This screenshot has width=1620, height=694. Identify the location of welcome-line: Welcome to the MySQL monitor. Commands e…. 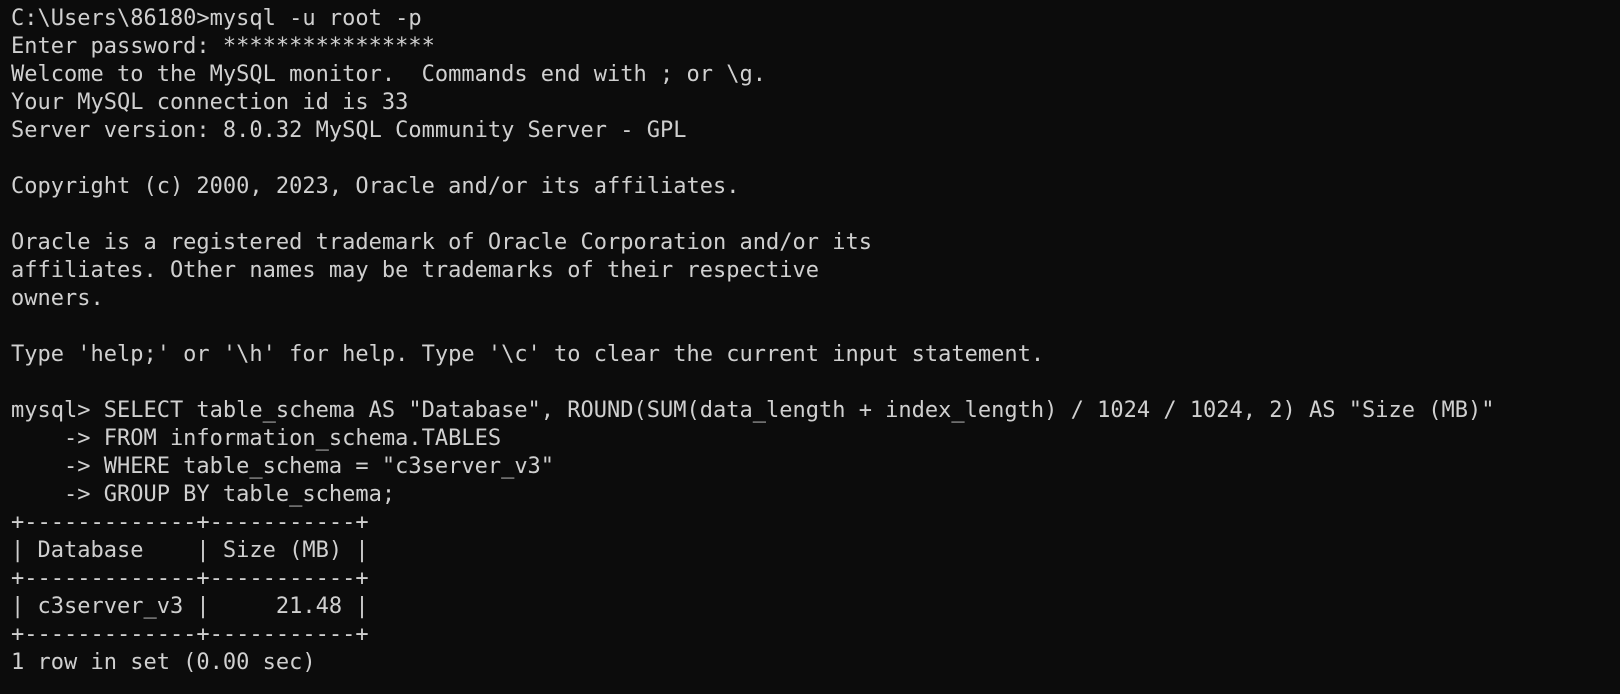
(388, 74).